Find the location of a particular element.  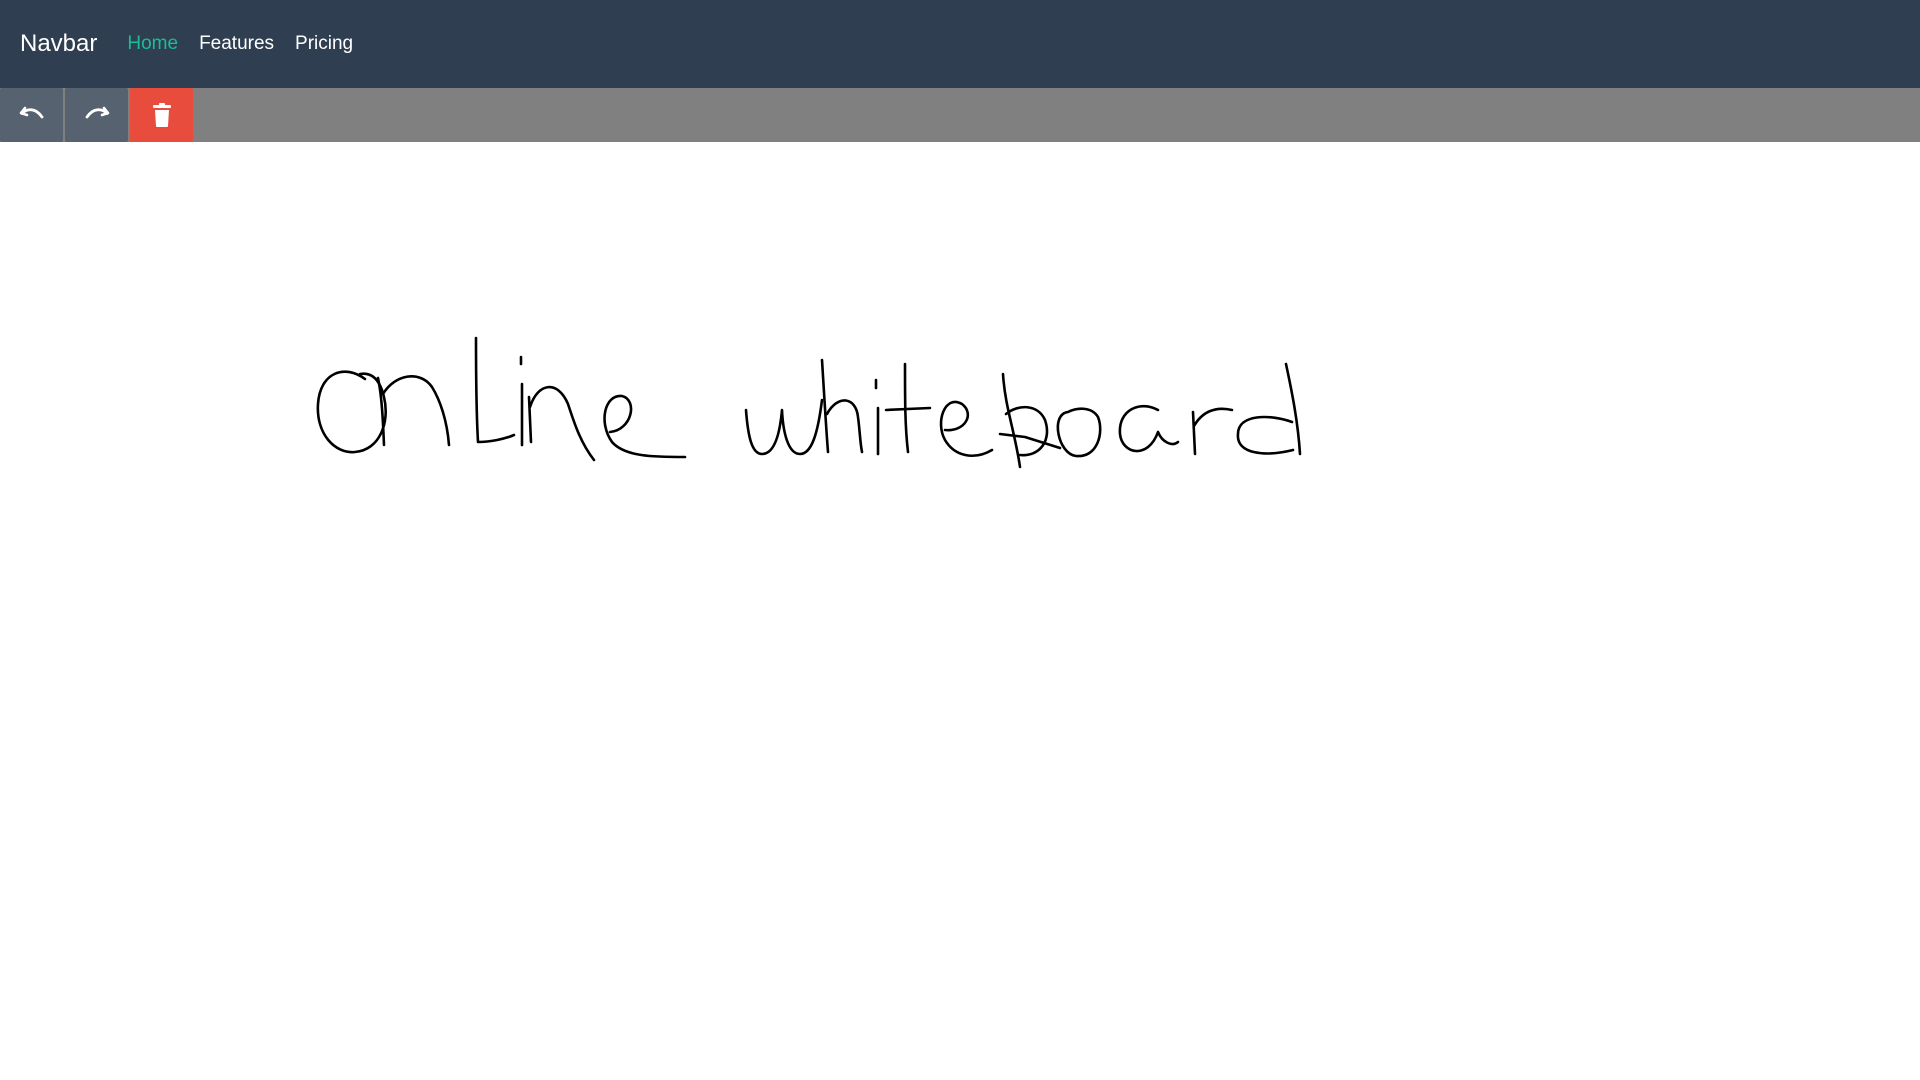

stroke-l is located at coordinates (495, 390).